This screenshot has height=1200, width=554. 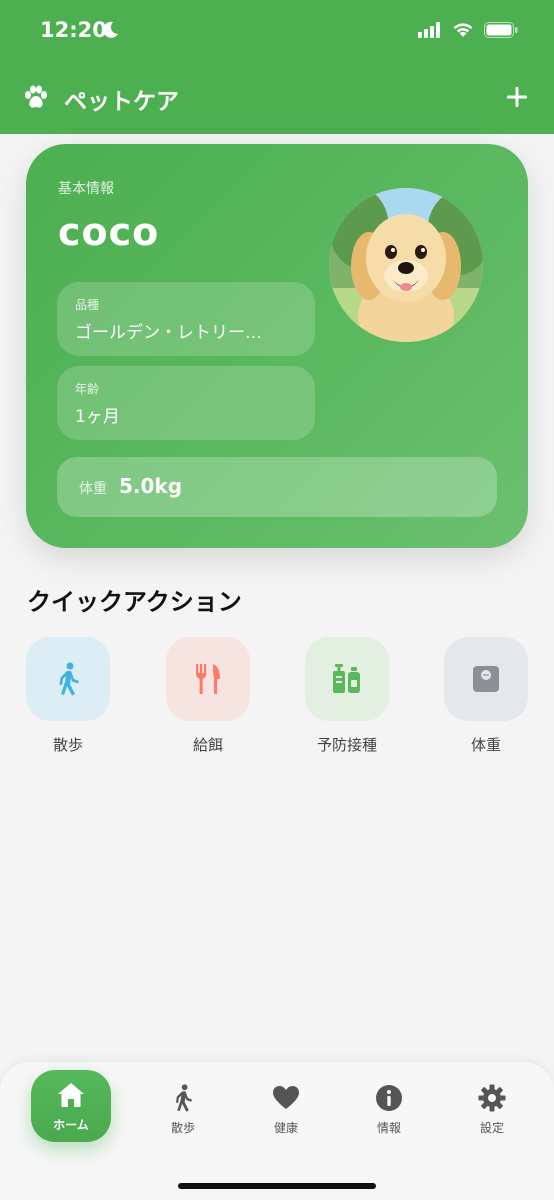 What do you see at coordinates (134, 602) in the screenshot?
I see `quick-actions-title: クイックアクション` at bounding box center [134, 602].